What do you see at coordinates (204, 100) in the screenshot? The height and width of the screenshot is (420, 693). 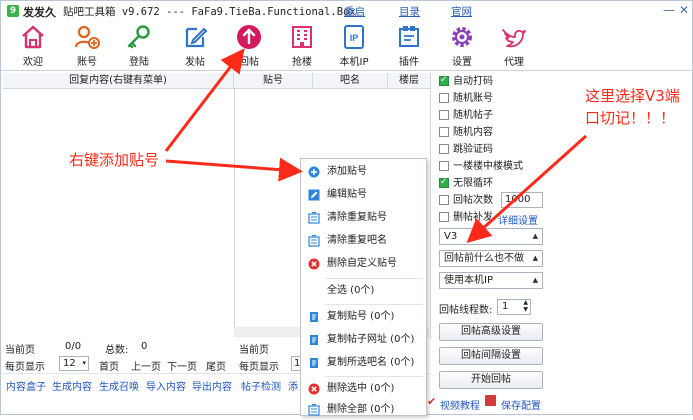 I see `arrow-to-reply-button` at bounding box center [204, 100].